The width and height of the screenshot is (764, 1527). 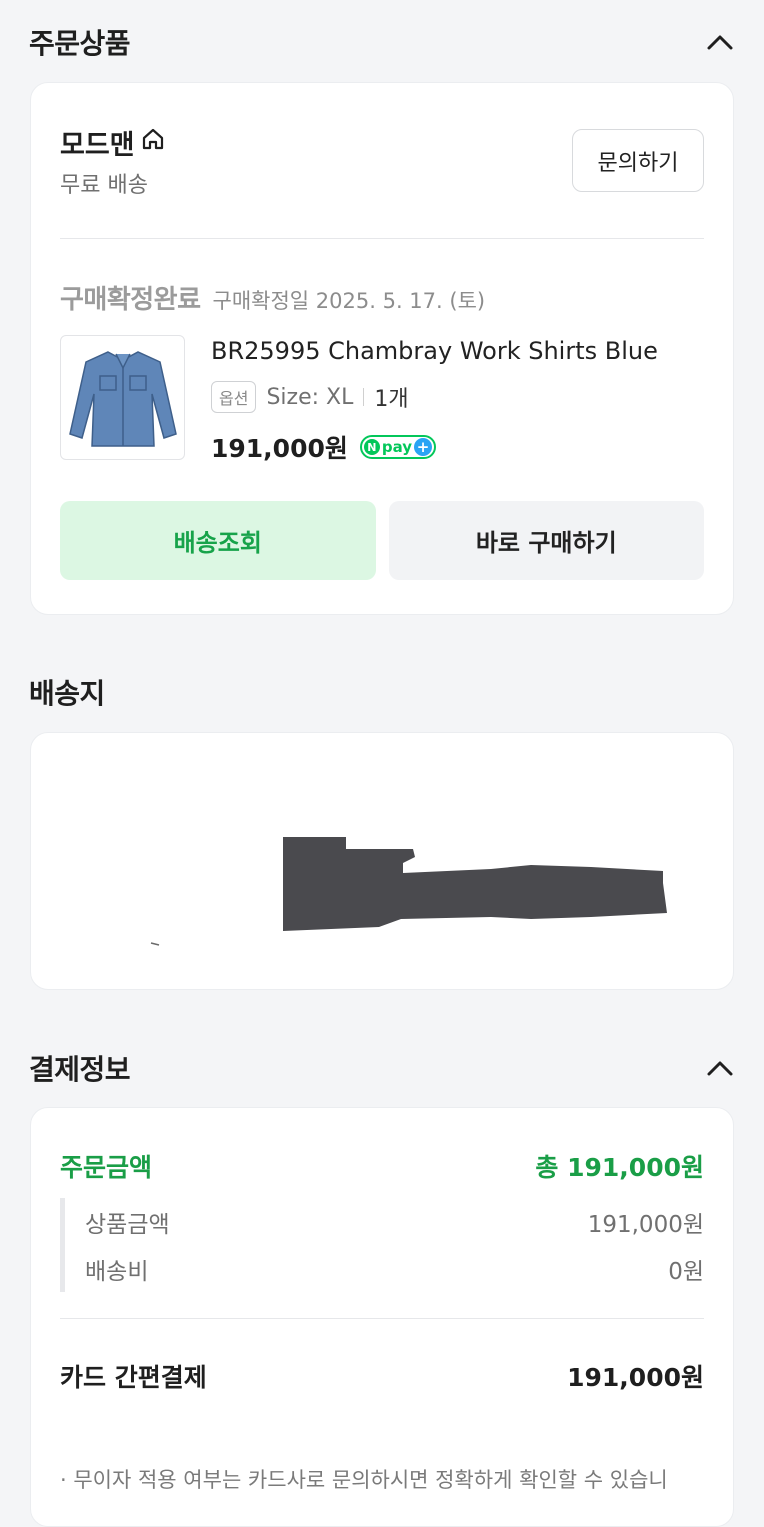 I want to click on npay-n-icon: N, so click(x=371, y=447).